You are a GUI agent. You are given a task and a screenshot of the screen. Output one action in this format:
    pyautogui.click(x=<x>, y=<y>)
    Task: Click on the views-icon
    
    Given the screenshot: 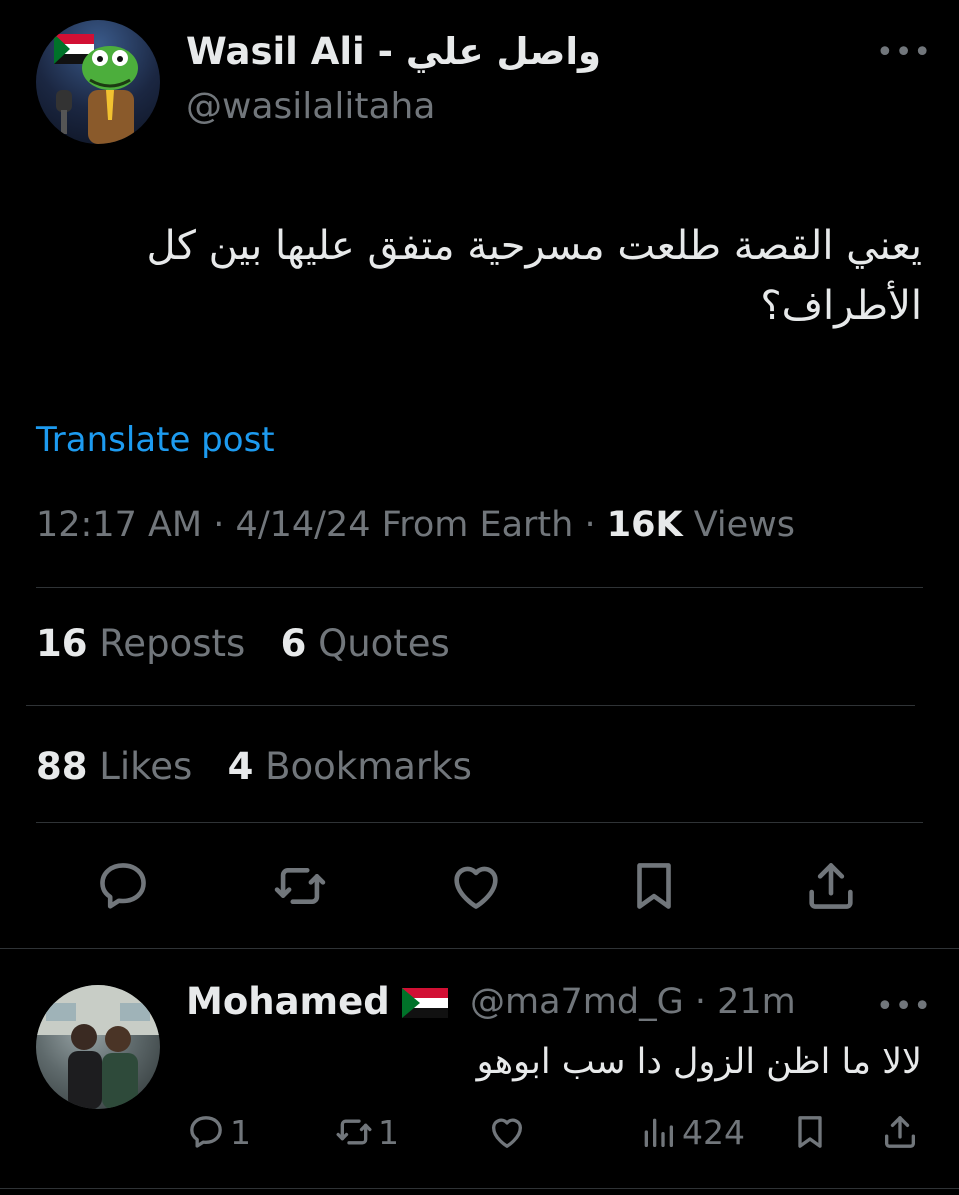 What is the action you would take?
    pyautogui.click(x=658, y=1132)
    